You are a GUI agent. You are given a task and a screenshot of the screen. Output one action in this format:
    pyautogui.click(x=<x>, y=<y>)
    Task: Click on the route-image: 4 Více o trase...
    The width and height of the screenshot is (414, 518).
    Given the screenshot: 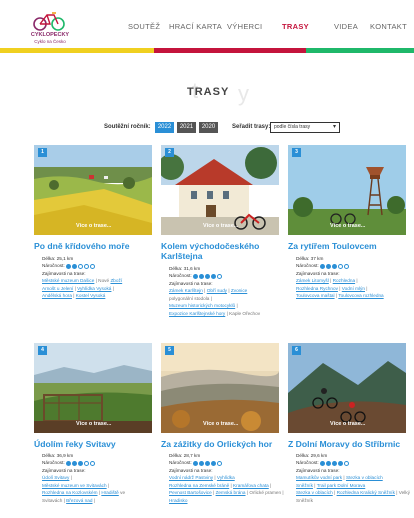 What is the action you would take?
    pyautogui.click(x=93, y=388)
    